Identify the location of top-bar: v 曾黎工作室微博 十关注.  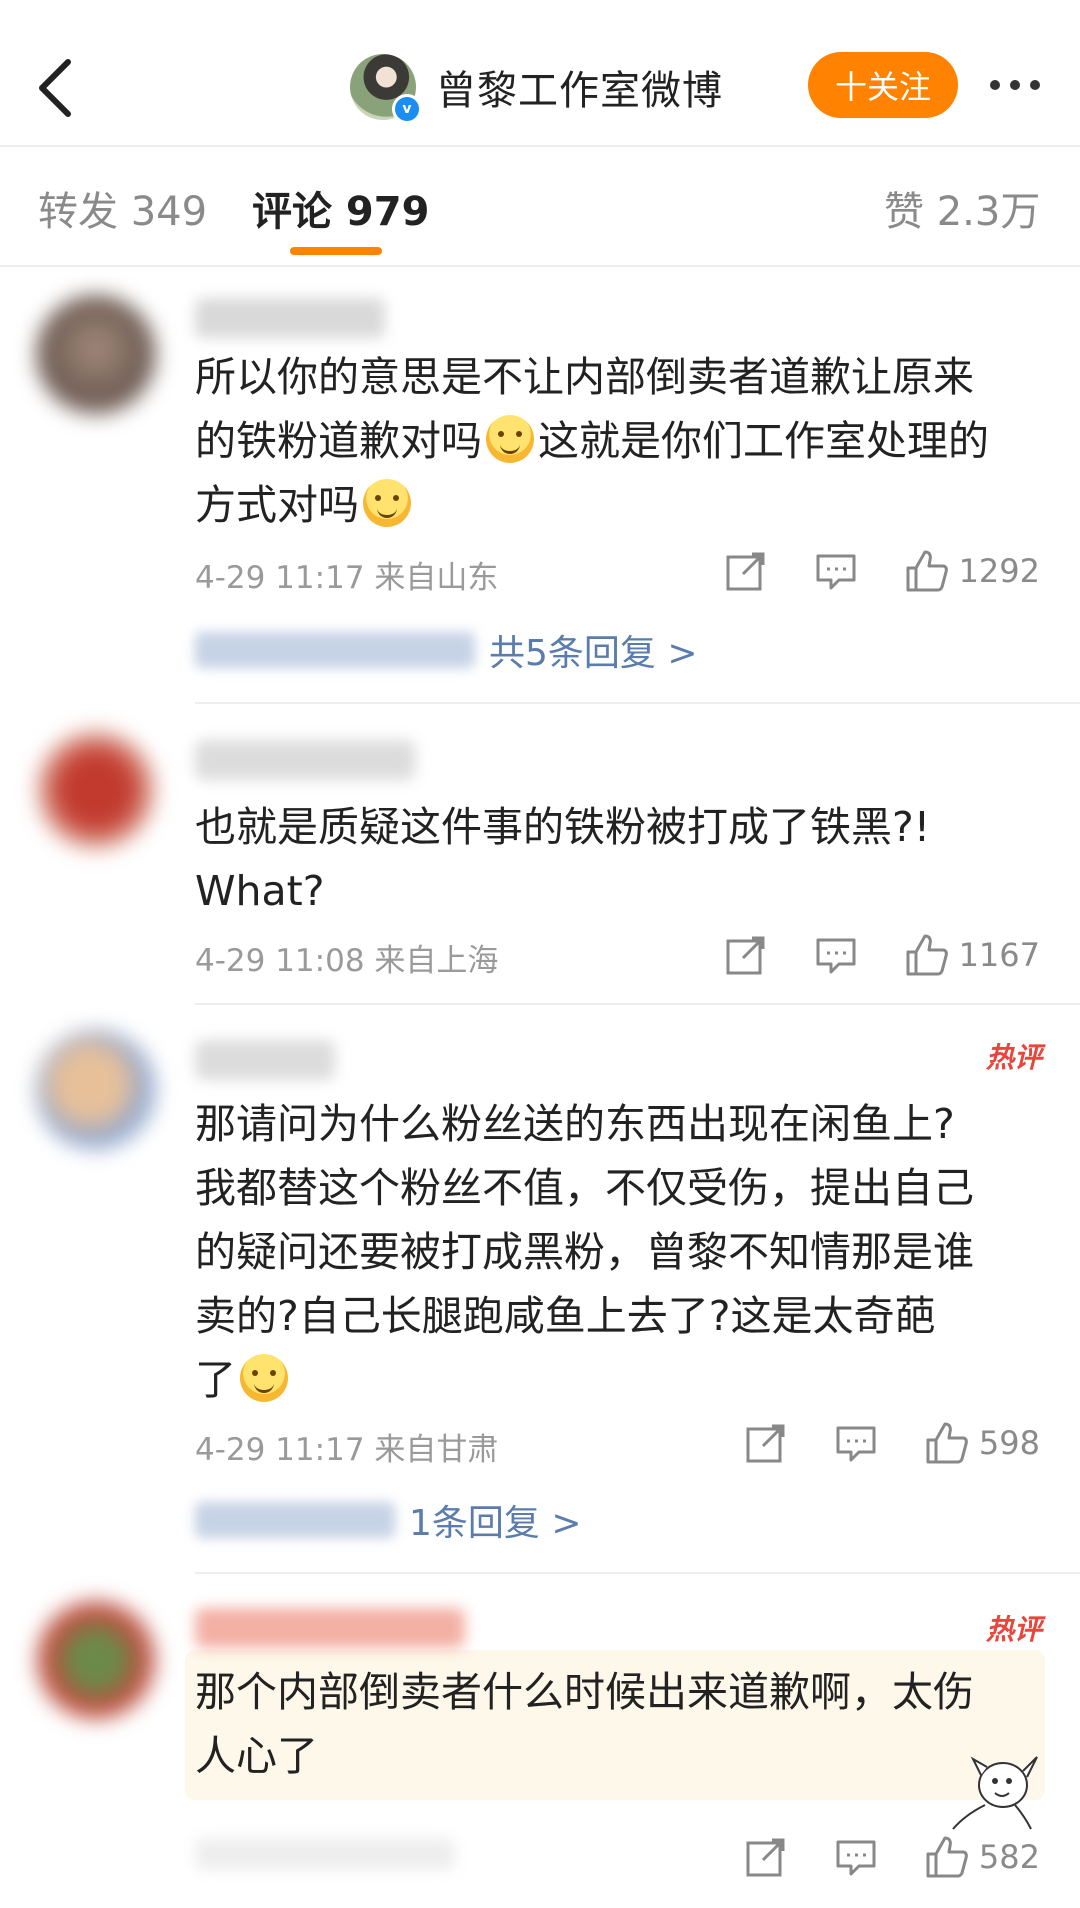
(540, 72).